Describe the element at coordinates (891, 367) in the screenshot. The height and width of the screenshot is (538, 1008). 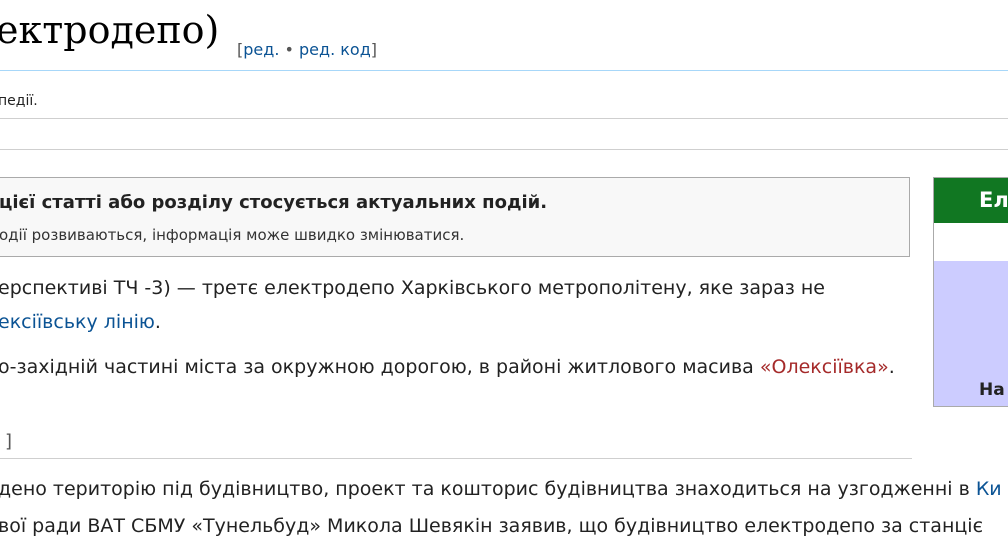
I see `paragraph-2-period: .` at that location.